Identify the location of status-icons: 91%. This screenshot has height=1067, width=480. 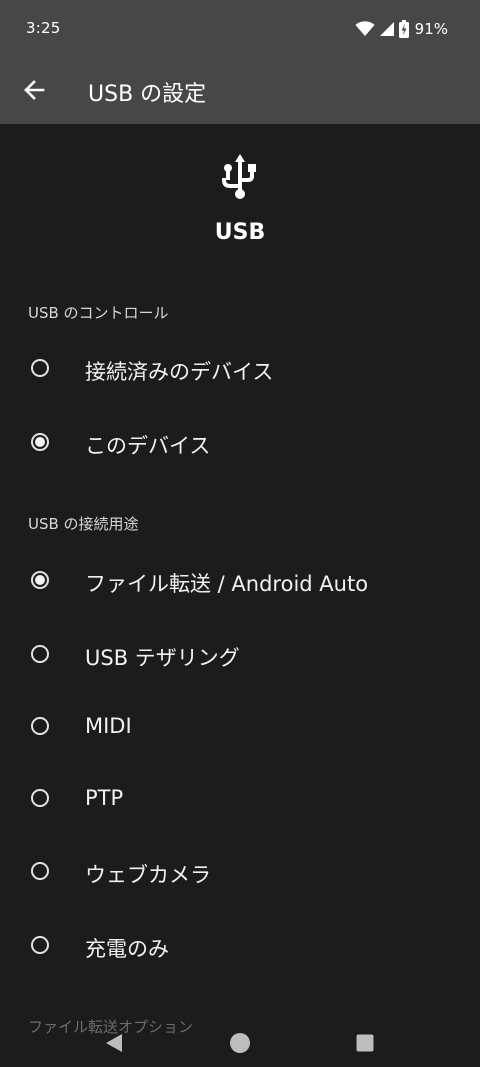
(401, 29).